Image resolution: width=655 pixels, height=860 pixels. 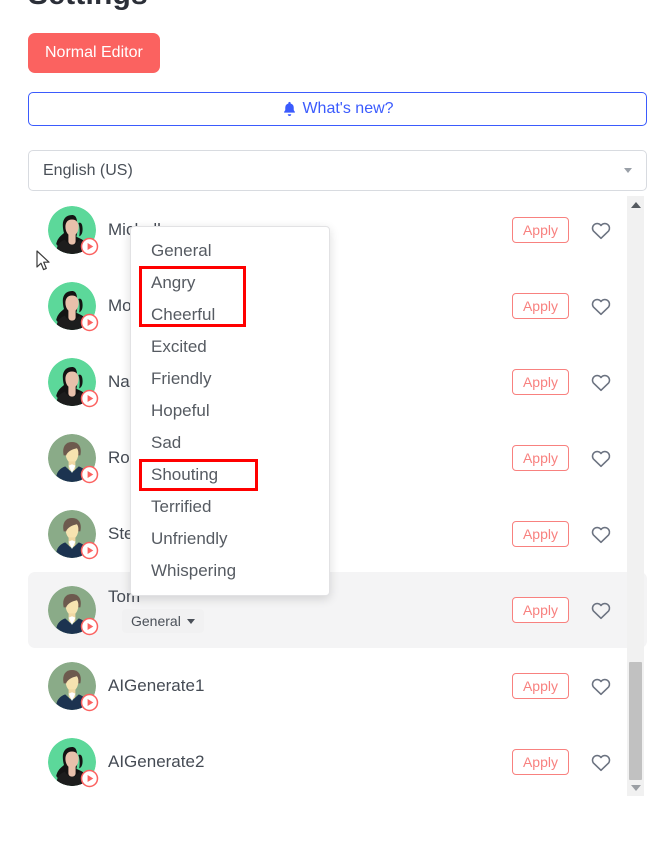 I want to click on emotion-menu-item: Unfriendly, so click(x=230, y=539).